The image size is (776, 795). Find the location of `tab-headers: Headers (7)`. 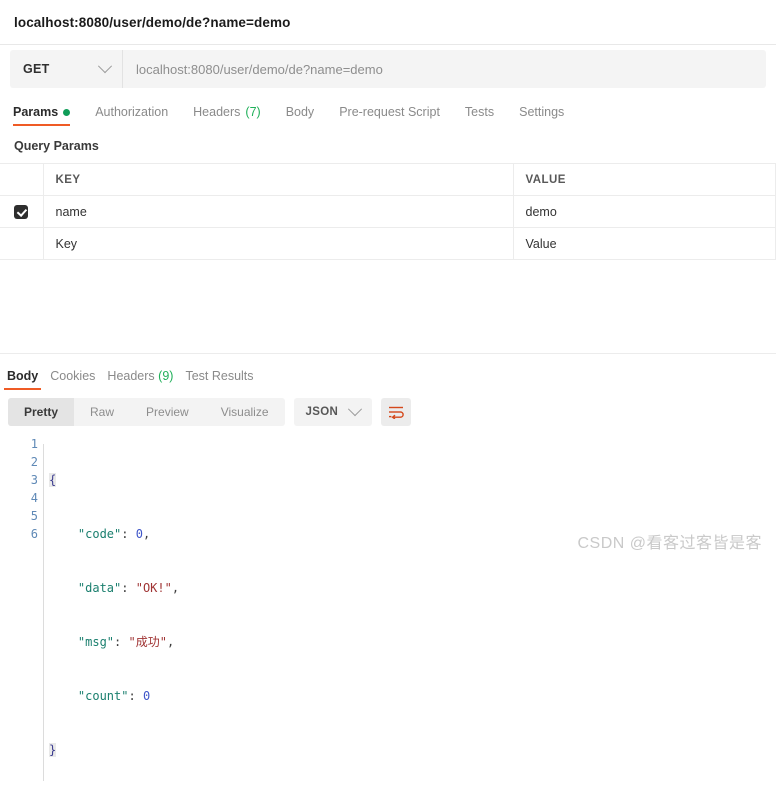

tab-headers: Headers (7) is located at coordinates (233, 115).